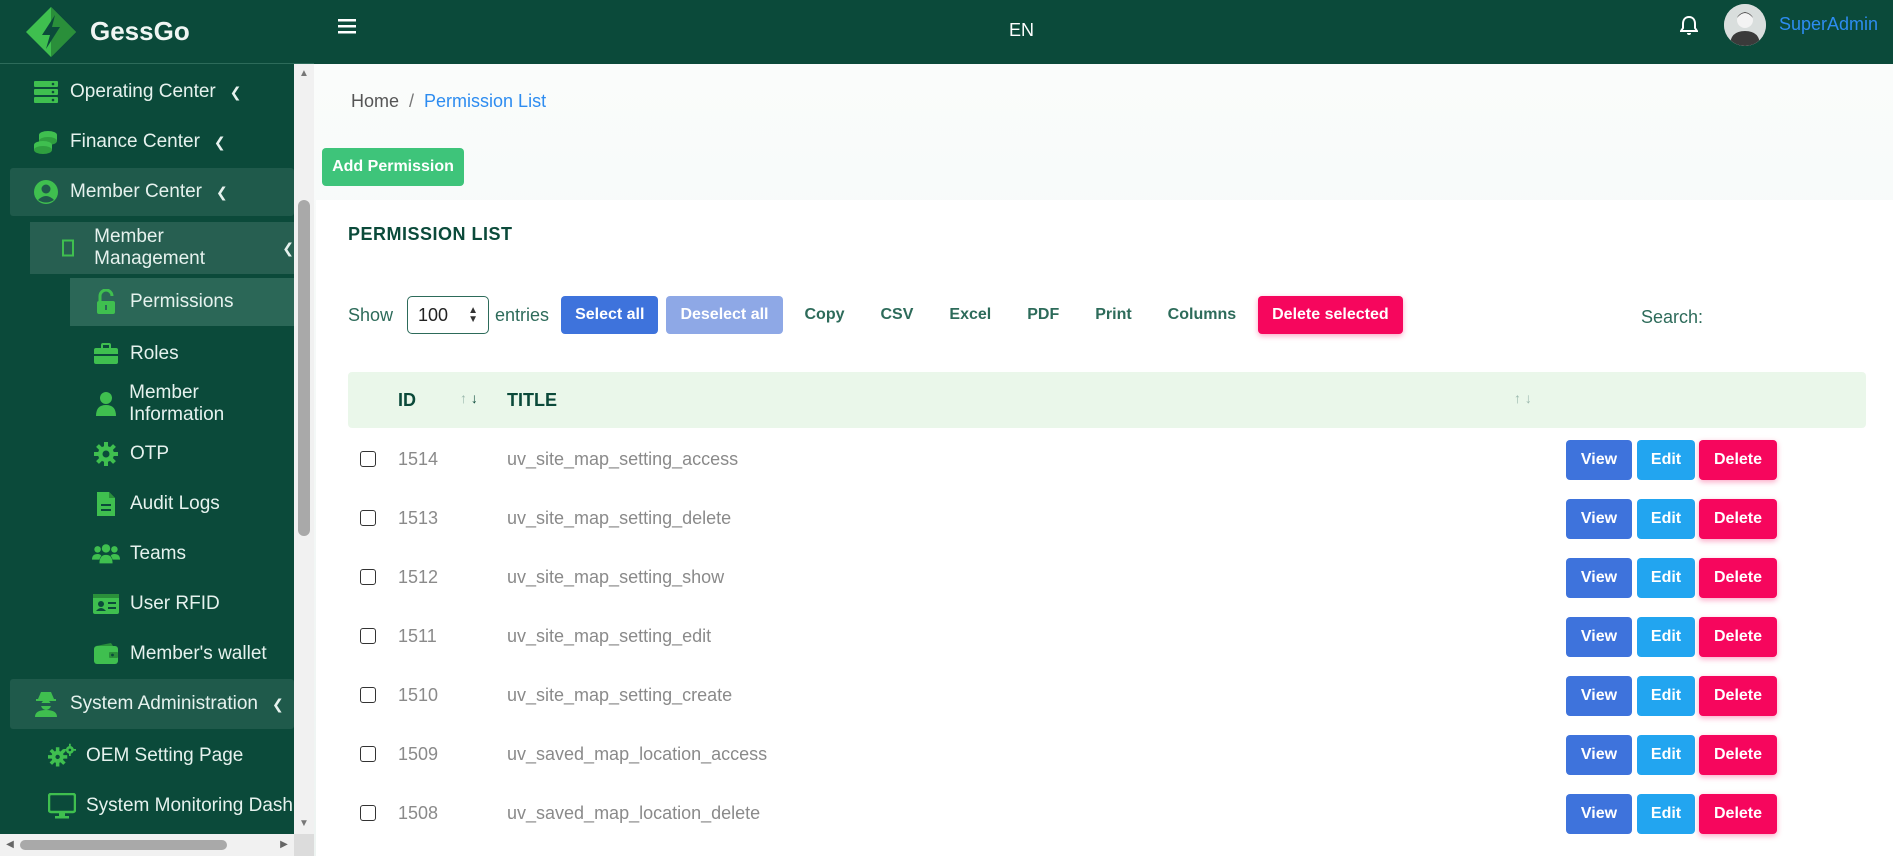  I want to click on pdf-button: PDF, so click(1043, 315).